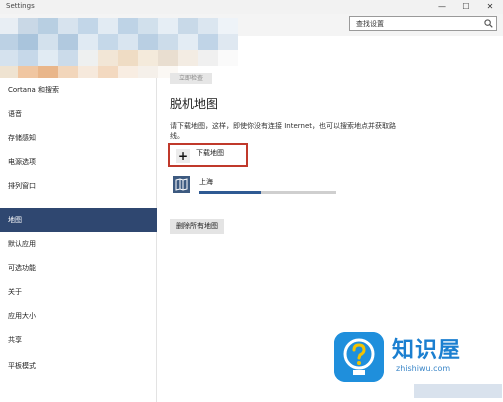 This screenshot has height=402, width=503. I want to click on sidebar-item-sharing: 共享, so click(78, 340).